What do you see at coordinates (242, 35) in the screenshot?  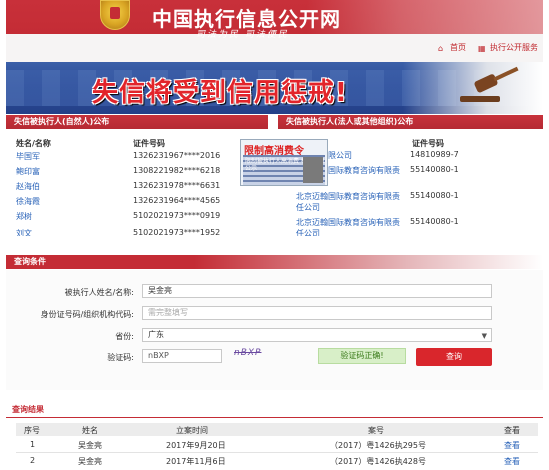 I see `site-slogan: 司法为民 司法便民` at bounding box center [242, 35].